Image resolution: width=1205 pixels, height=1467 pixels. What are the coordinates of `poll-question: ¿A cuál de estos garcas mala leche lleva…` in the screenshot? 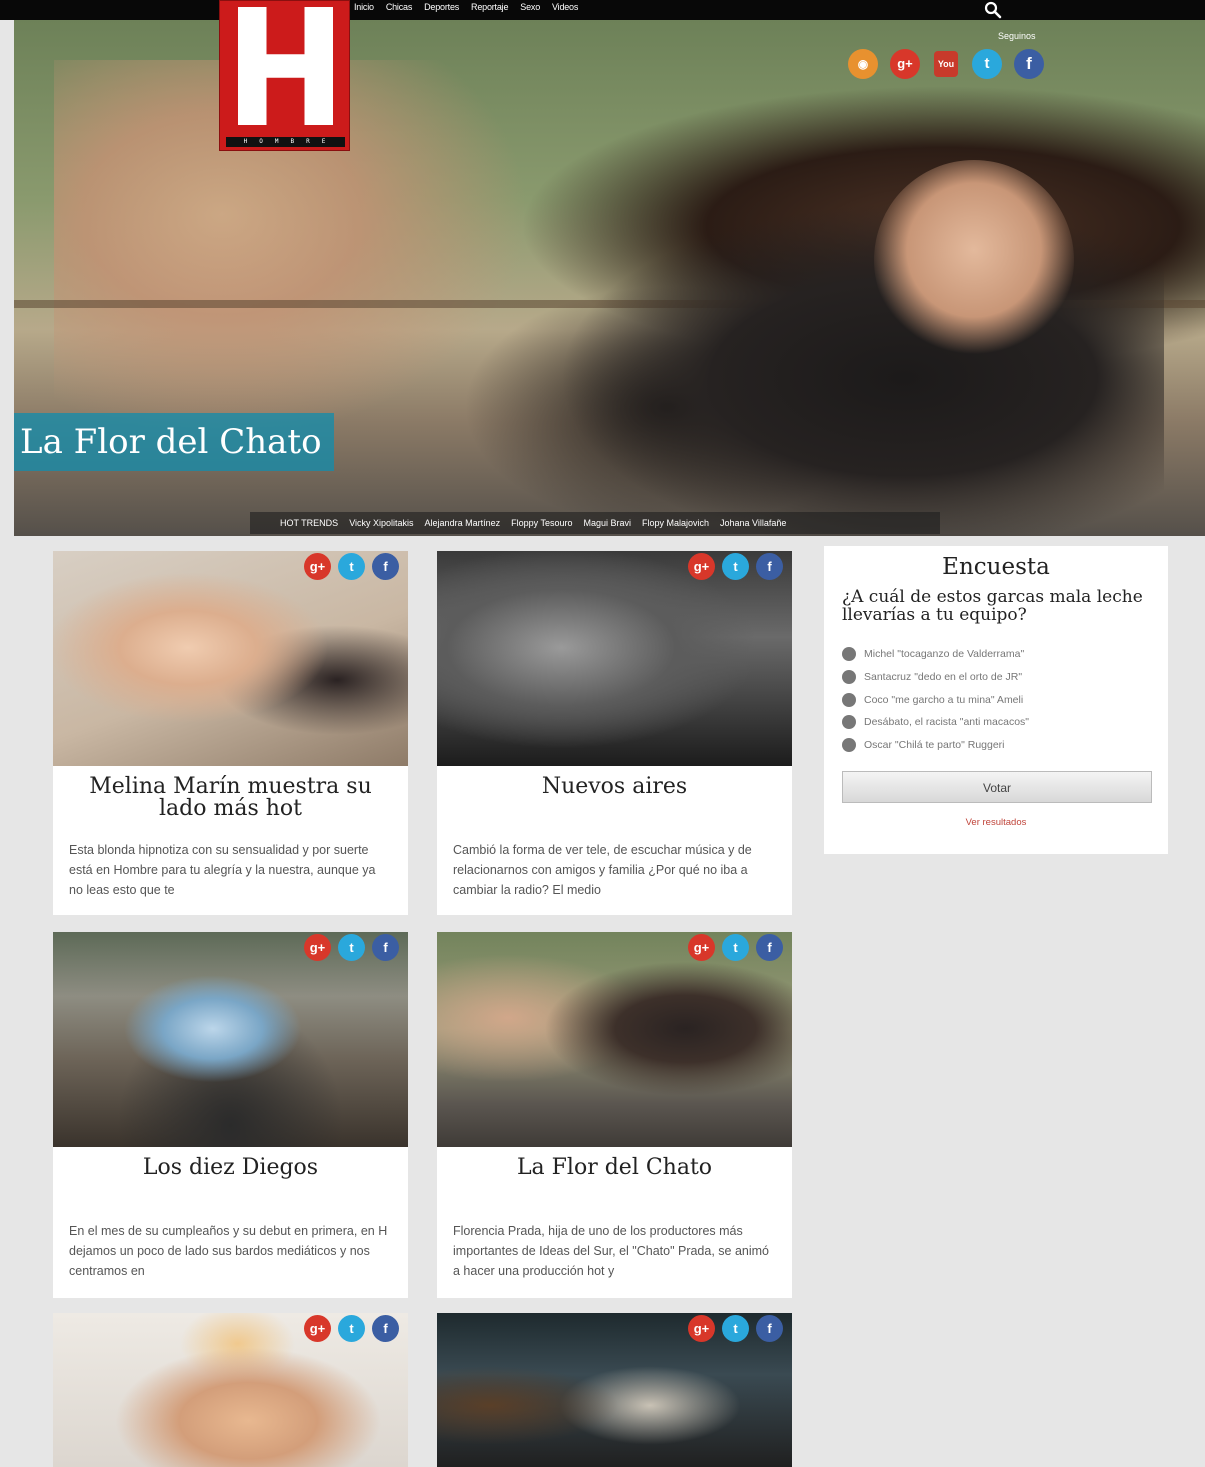 It's located at (992, 606).